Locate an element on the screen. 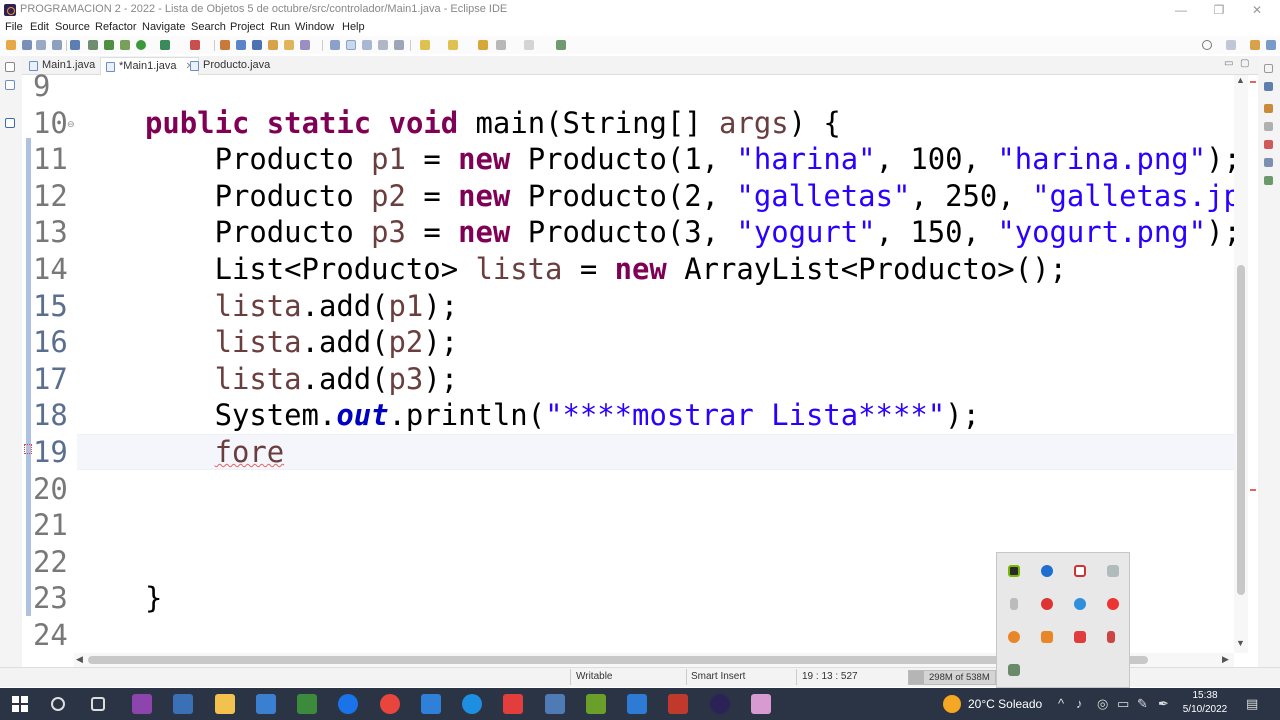 This screenshot has width=1280, height=720. code-text: fore is located at coordinates (215, 452).